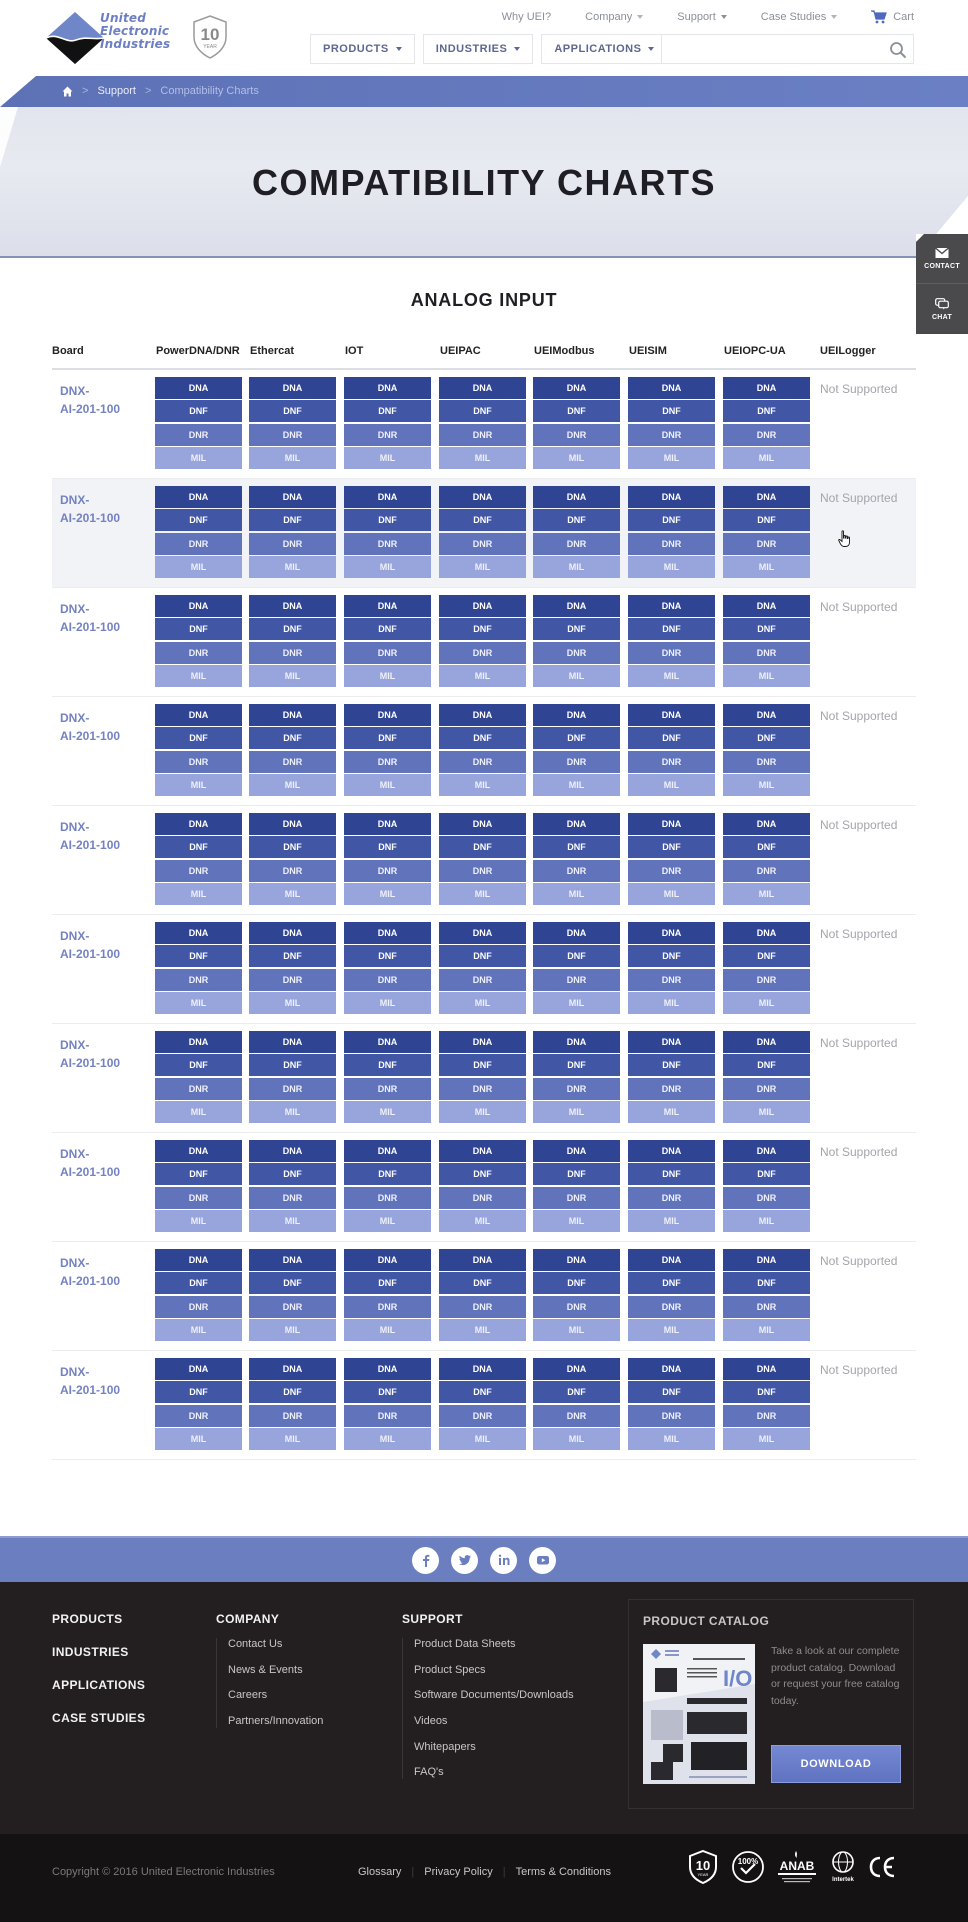 Image resolution: width=968 pixels, height=1922 pixels. What do you see at coordinates (478, 49) in the screenshot?
I see `nav-industries-dropdown: INDUSTRIES` at bounding box center [478, 49].